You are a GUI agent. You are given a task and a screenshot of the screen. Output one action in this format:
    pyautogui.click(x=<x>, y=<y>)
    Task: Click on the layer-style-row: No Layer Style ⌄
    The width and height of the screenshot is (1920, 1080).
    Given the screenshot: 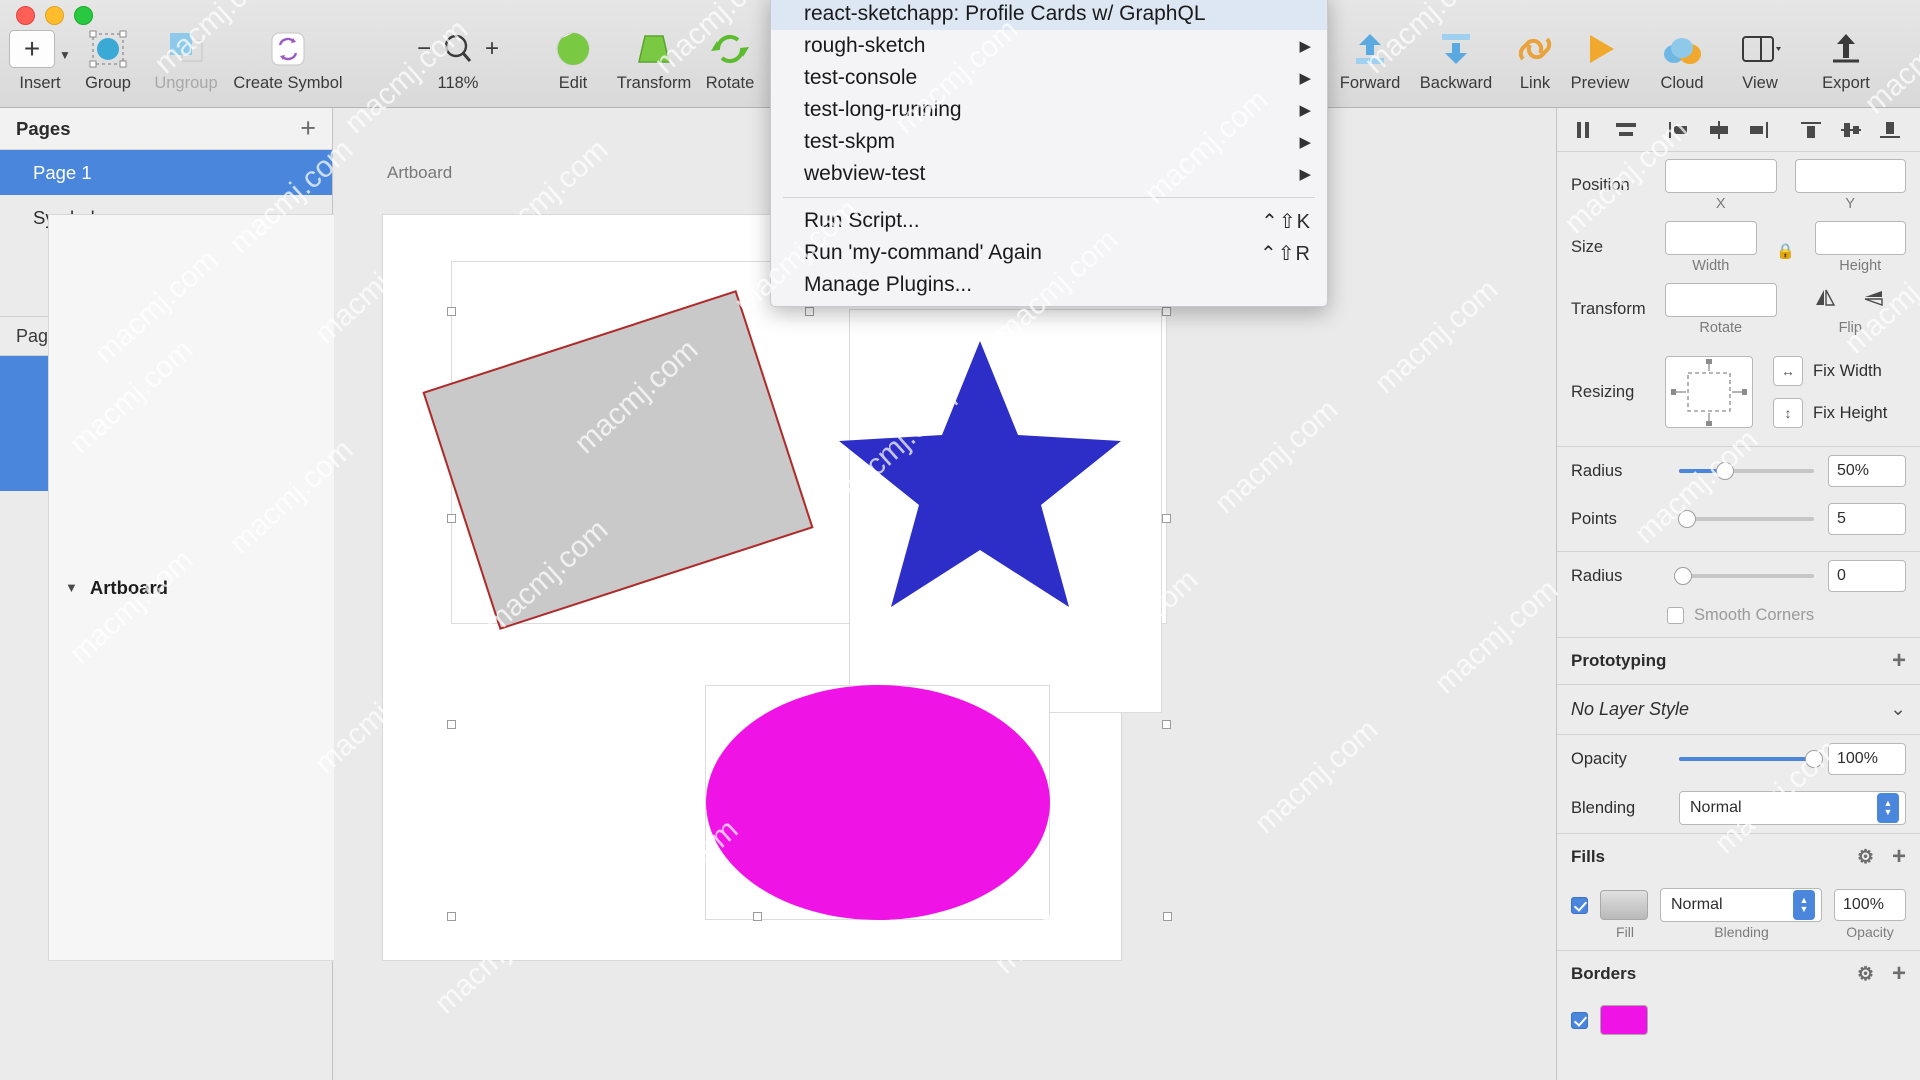 What is the action you would take?
    pyautogui.click(x=1738, y=709)
    